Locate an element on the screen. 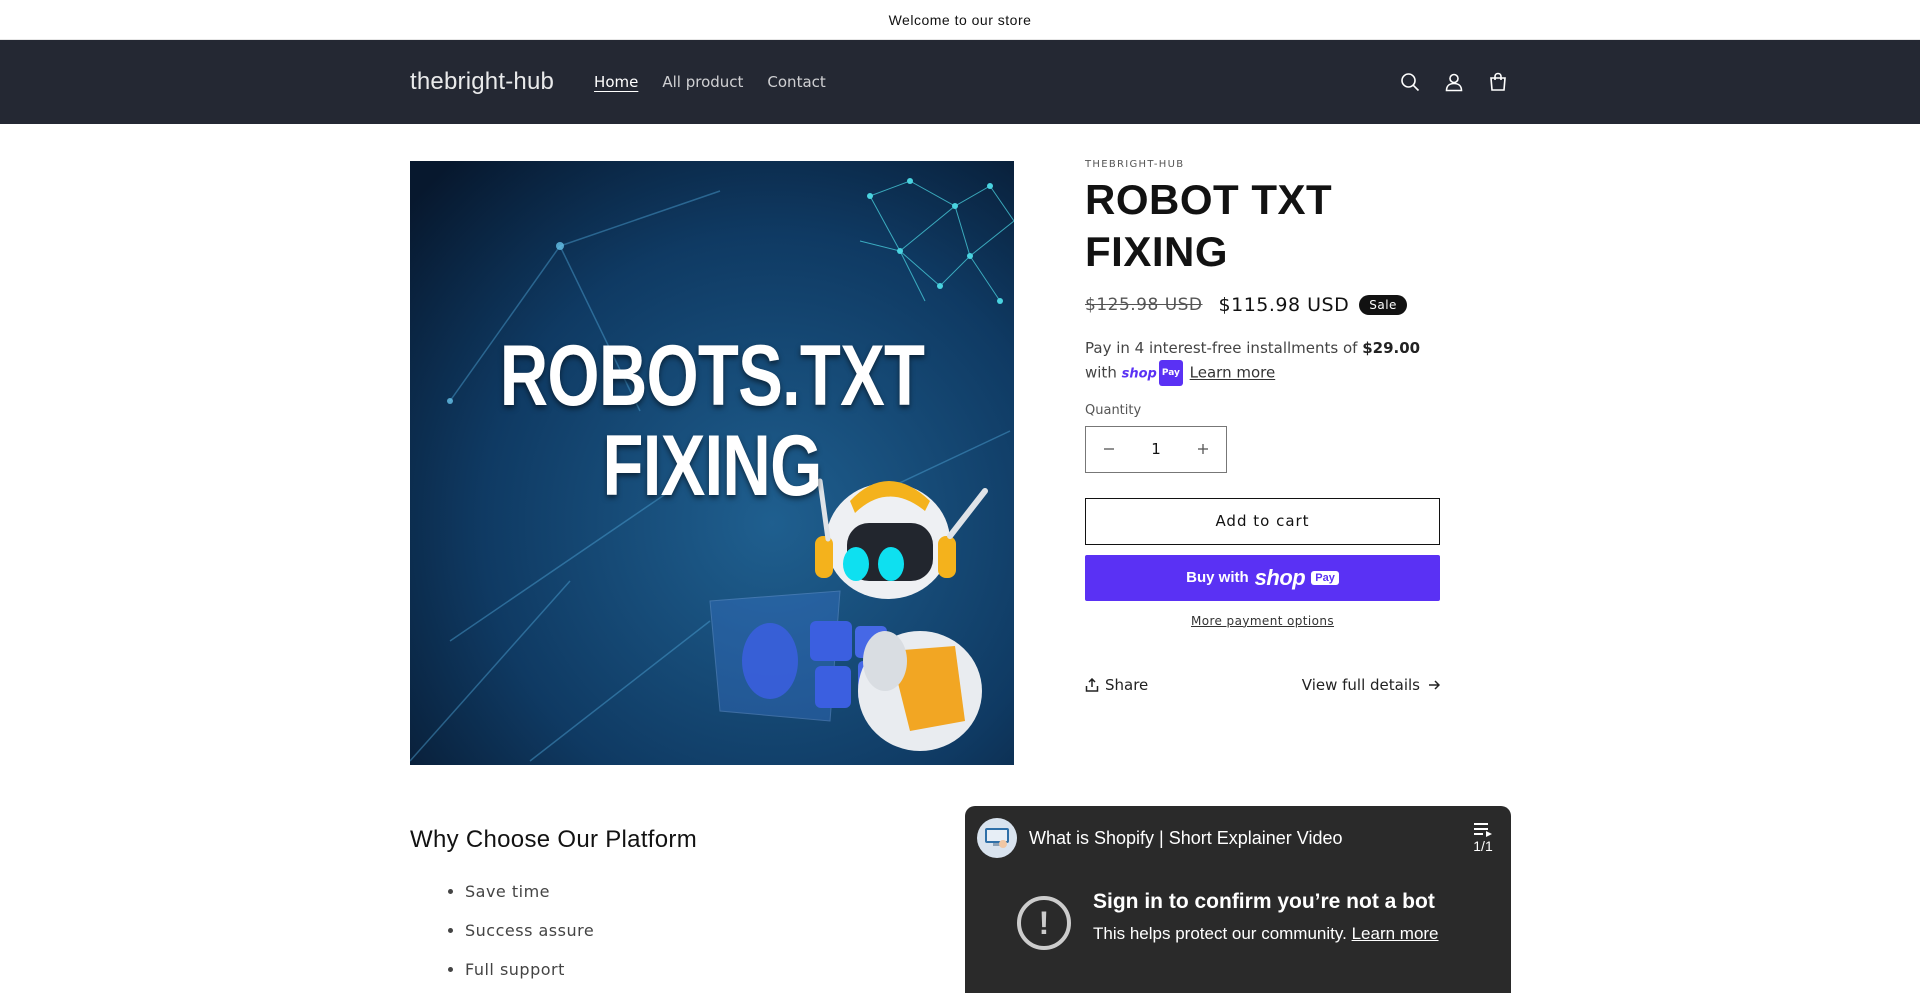 This screenshot has height=993, width=1920. sale-price: $115.98 USD is located at coordinates (1284, 305).